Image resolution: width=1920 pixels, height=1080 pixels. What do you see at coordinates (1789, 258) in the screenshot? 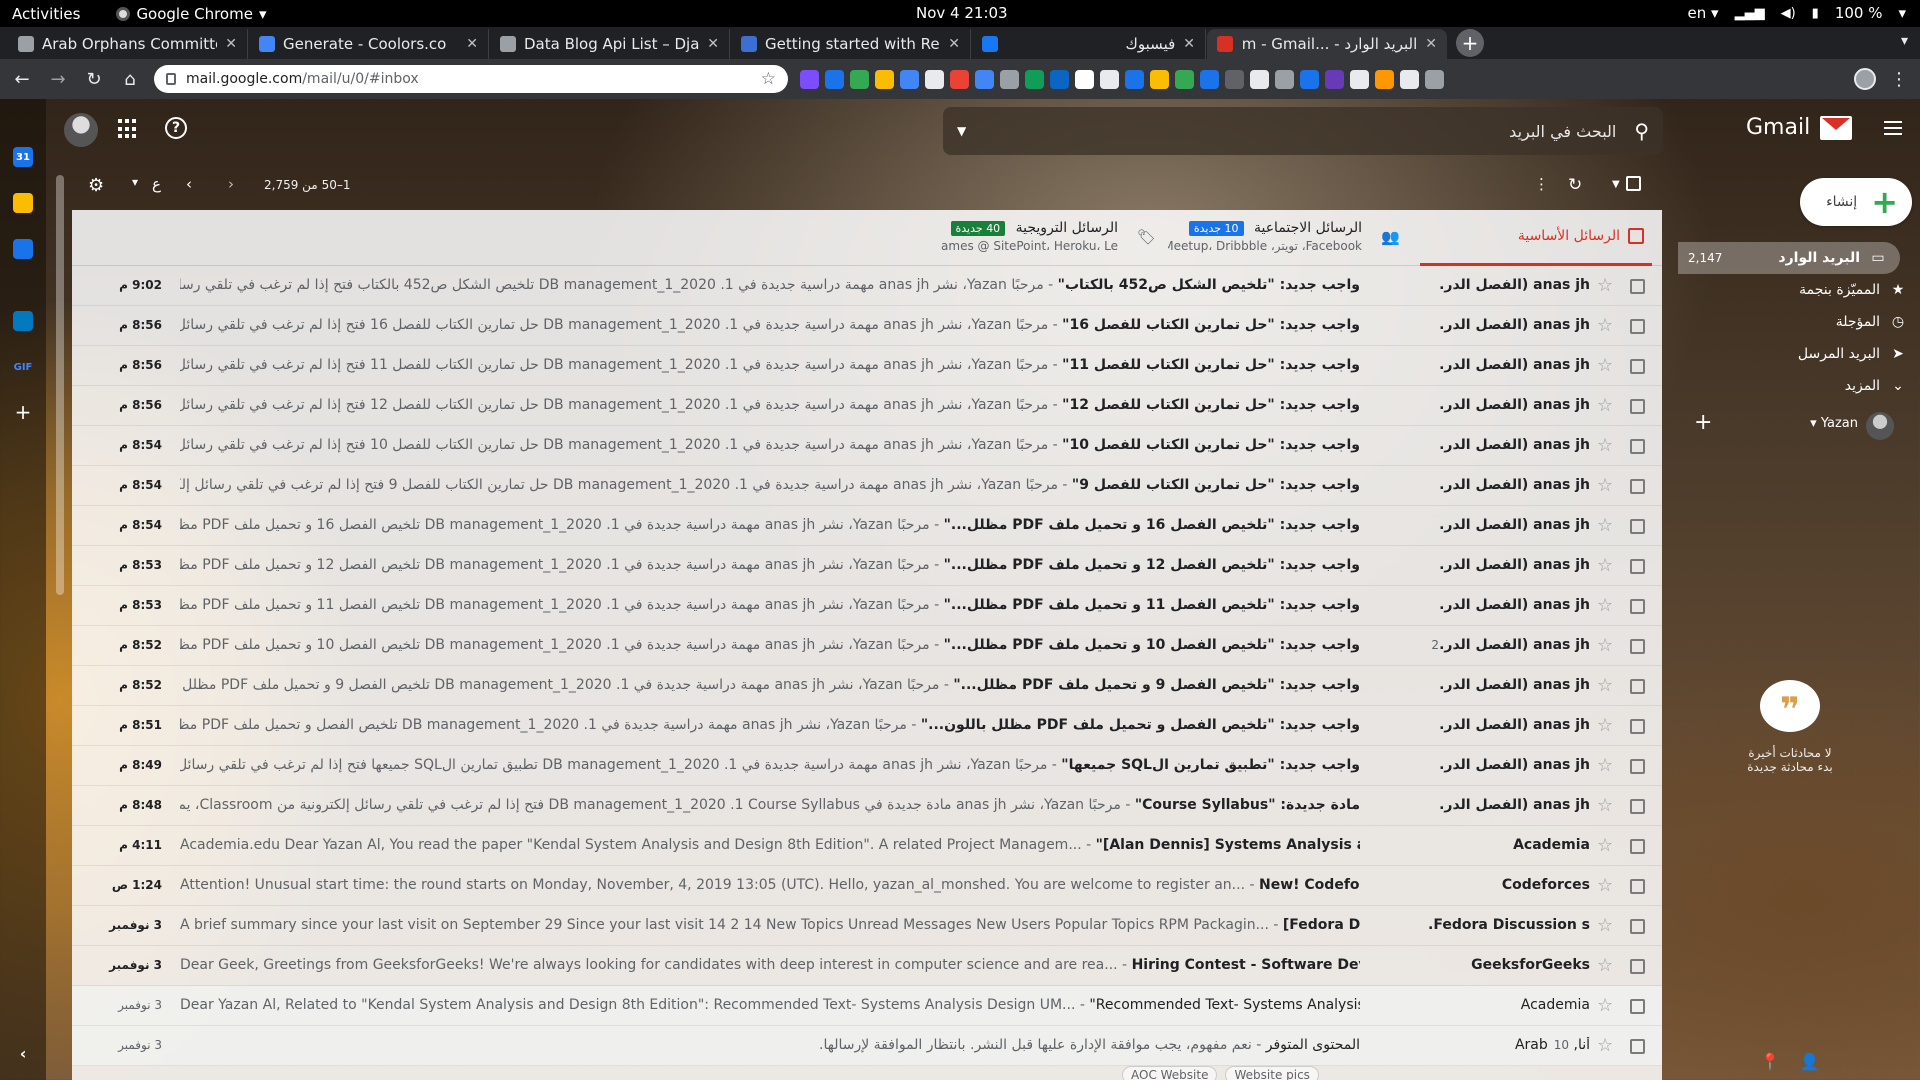
I see `nav-item: ▭ البريد الوارد 2,147` at bounding box center [1789, 258].